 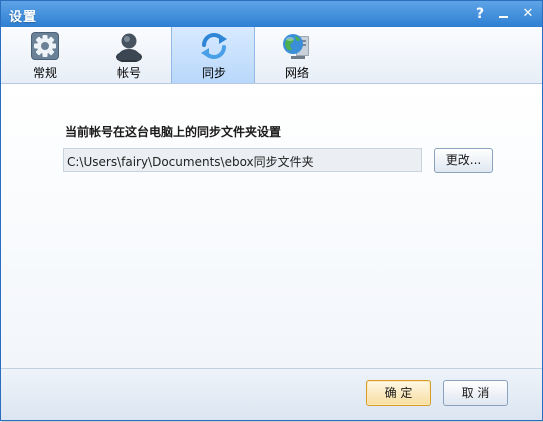 I want to click on window-title: 设置, so click(x=23, y=17).